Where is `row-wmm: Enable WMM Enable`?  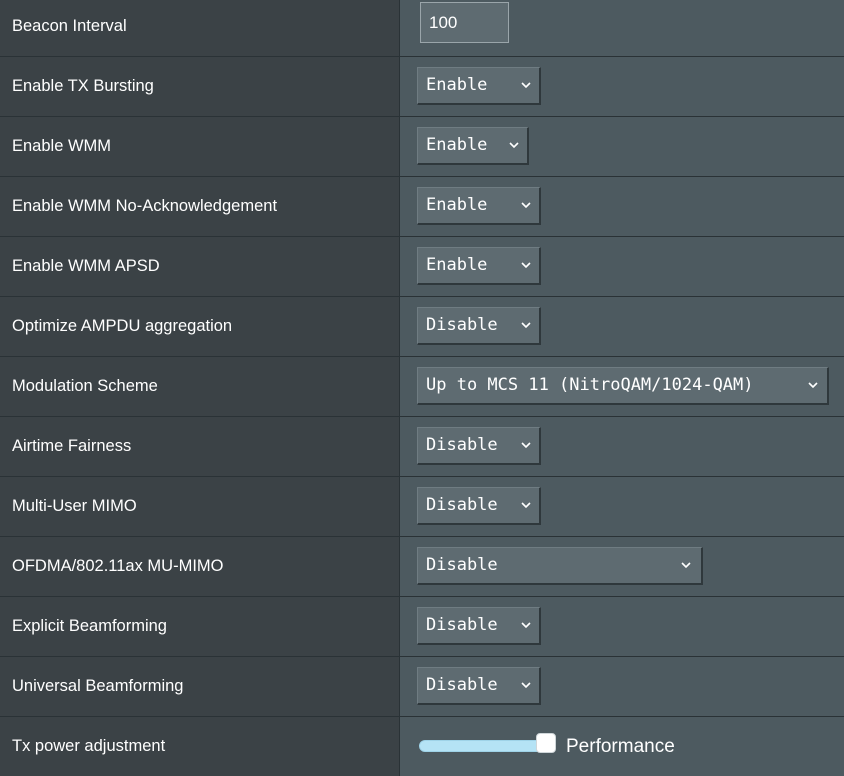
row-wmm: Enable WMM Enable is located at coordinates (422, 147).